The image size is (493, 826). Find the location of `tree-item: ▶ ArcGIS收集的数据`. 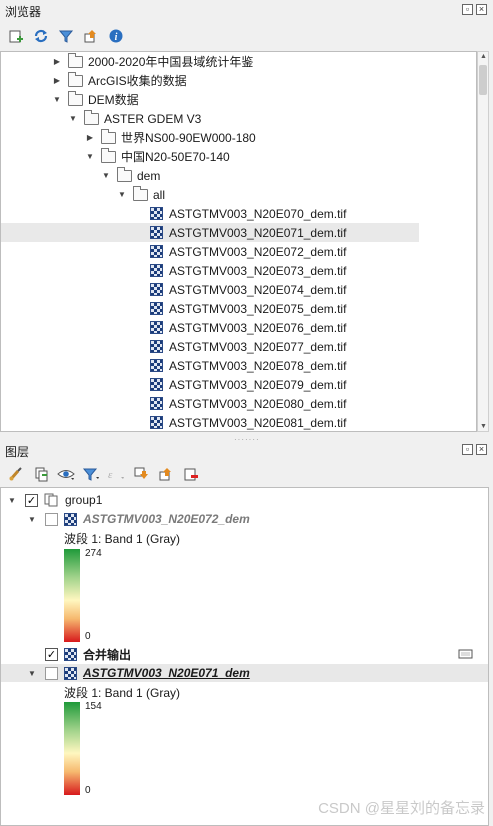

tree-item: ▶ ArcGIS收集的数据 is located at coordinates (238, 80).